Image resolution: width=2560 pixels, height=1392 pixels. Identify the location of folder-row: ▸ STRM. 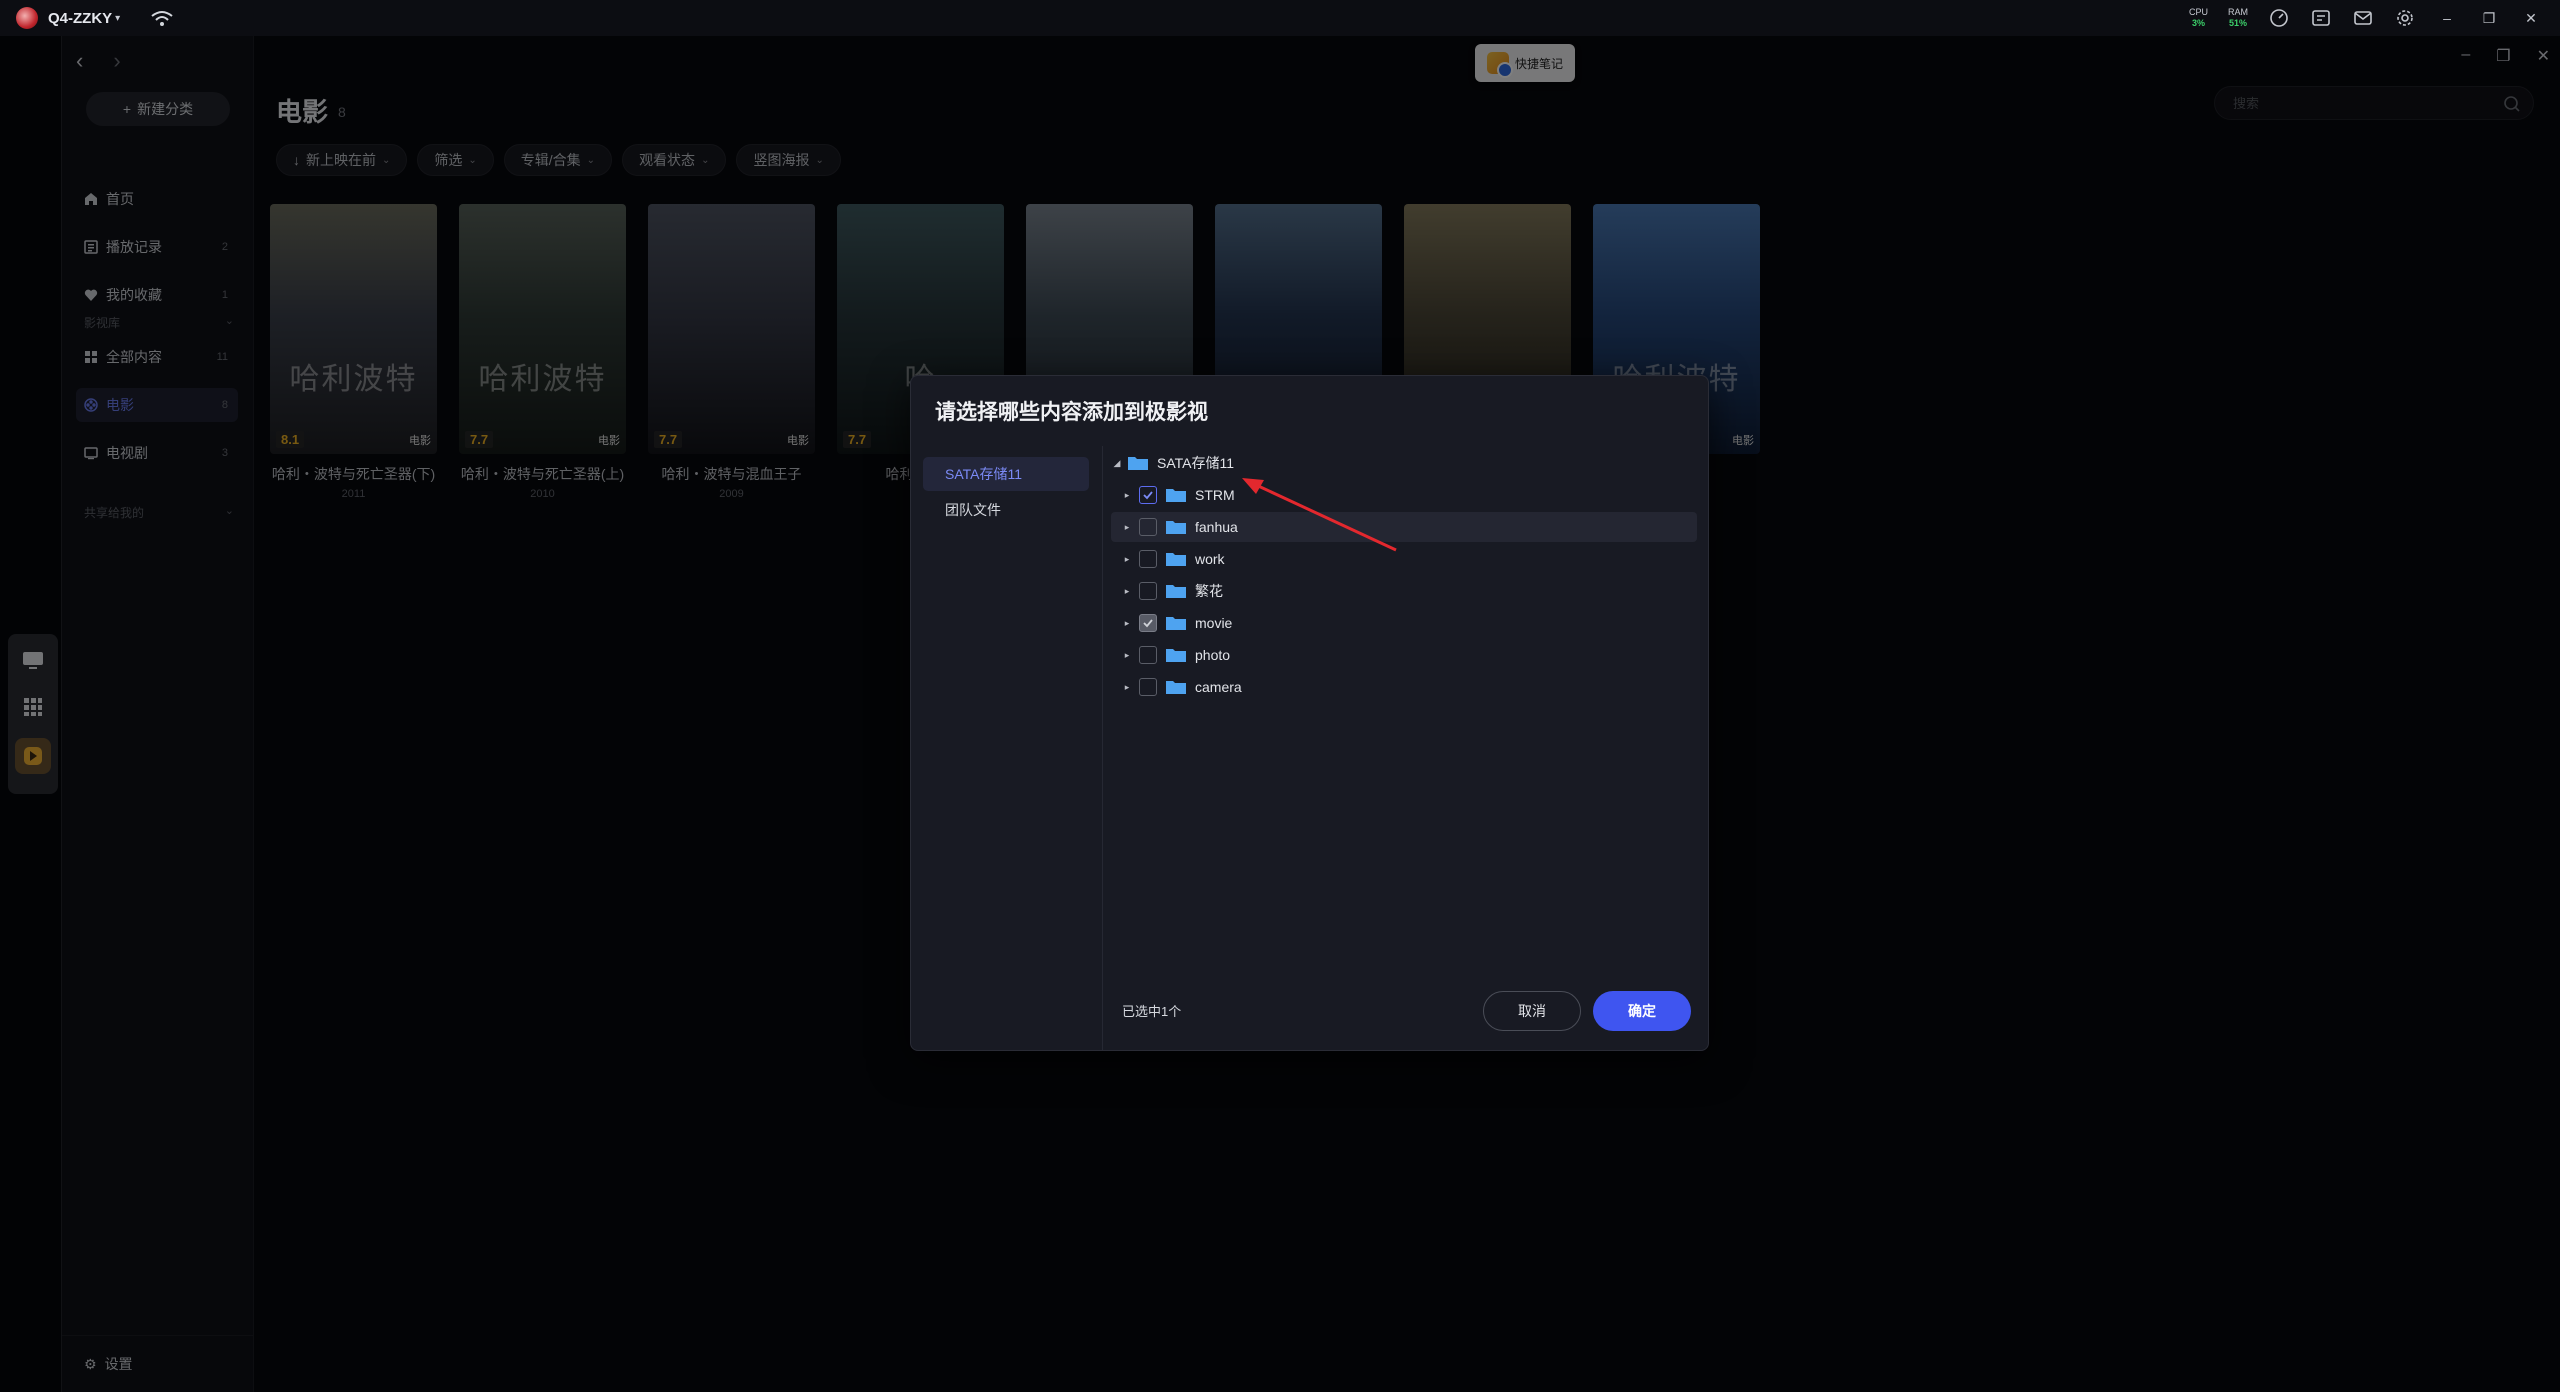
(1404, 495).